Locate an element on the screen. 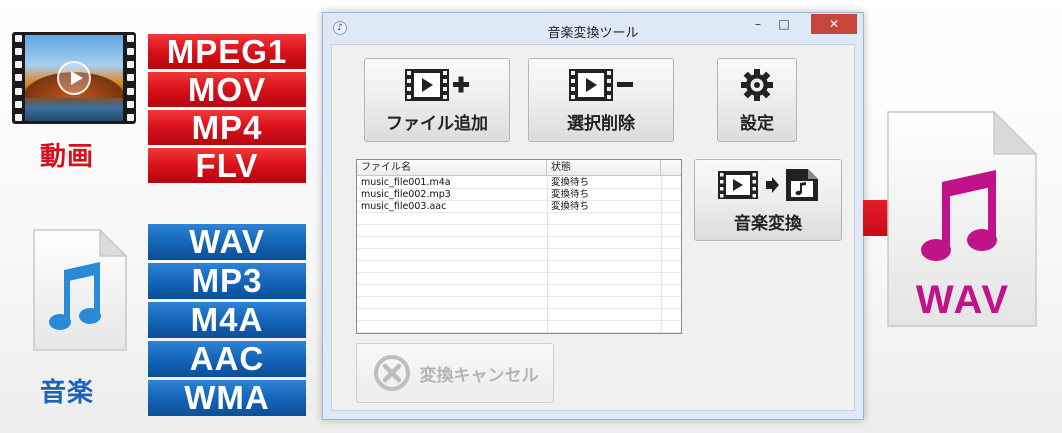 The height and width of the screenshot is (433, 1062). convert-music-button: 音楽変換 is located at coordinates (768, 200).